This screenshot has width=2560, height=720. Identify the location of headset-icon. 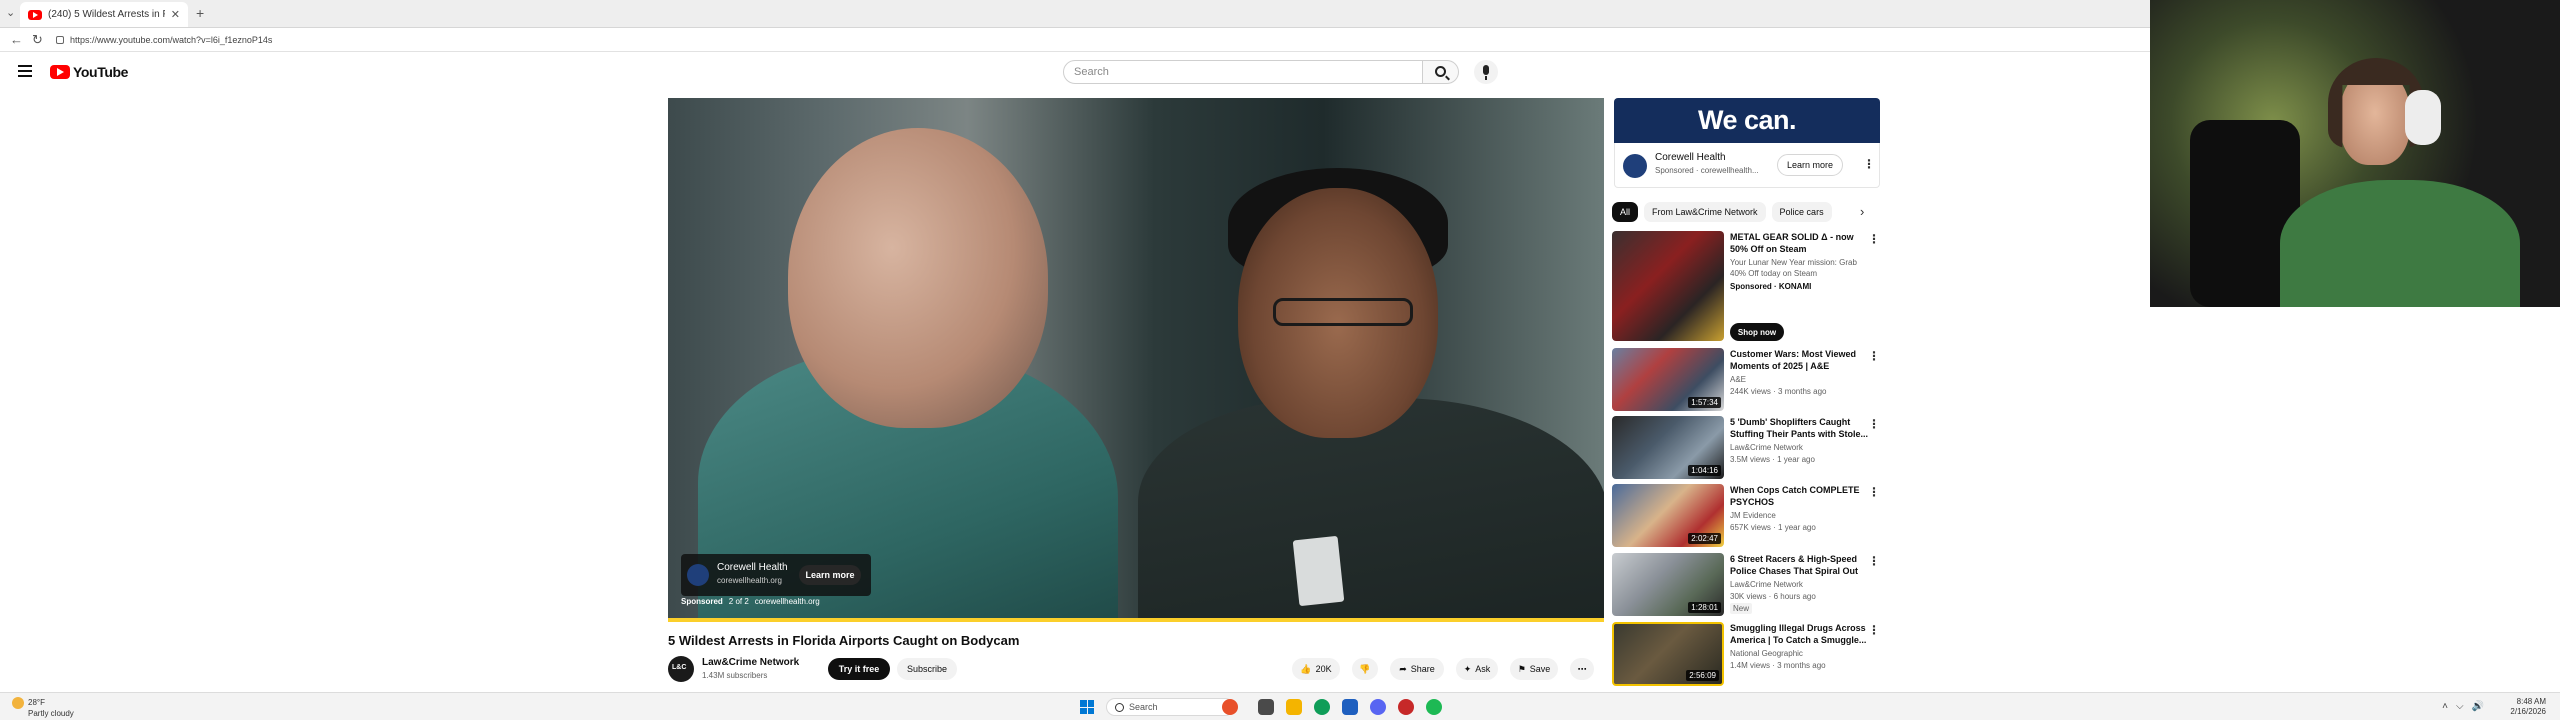
(2423, 117).